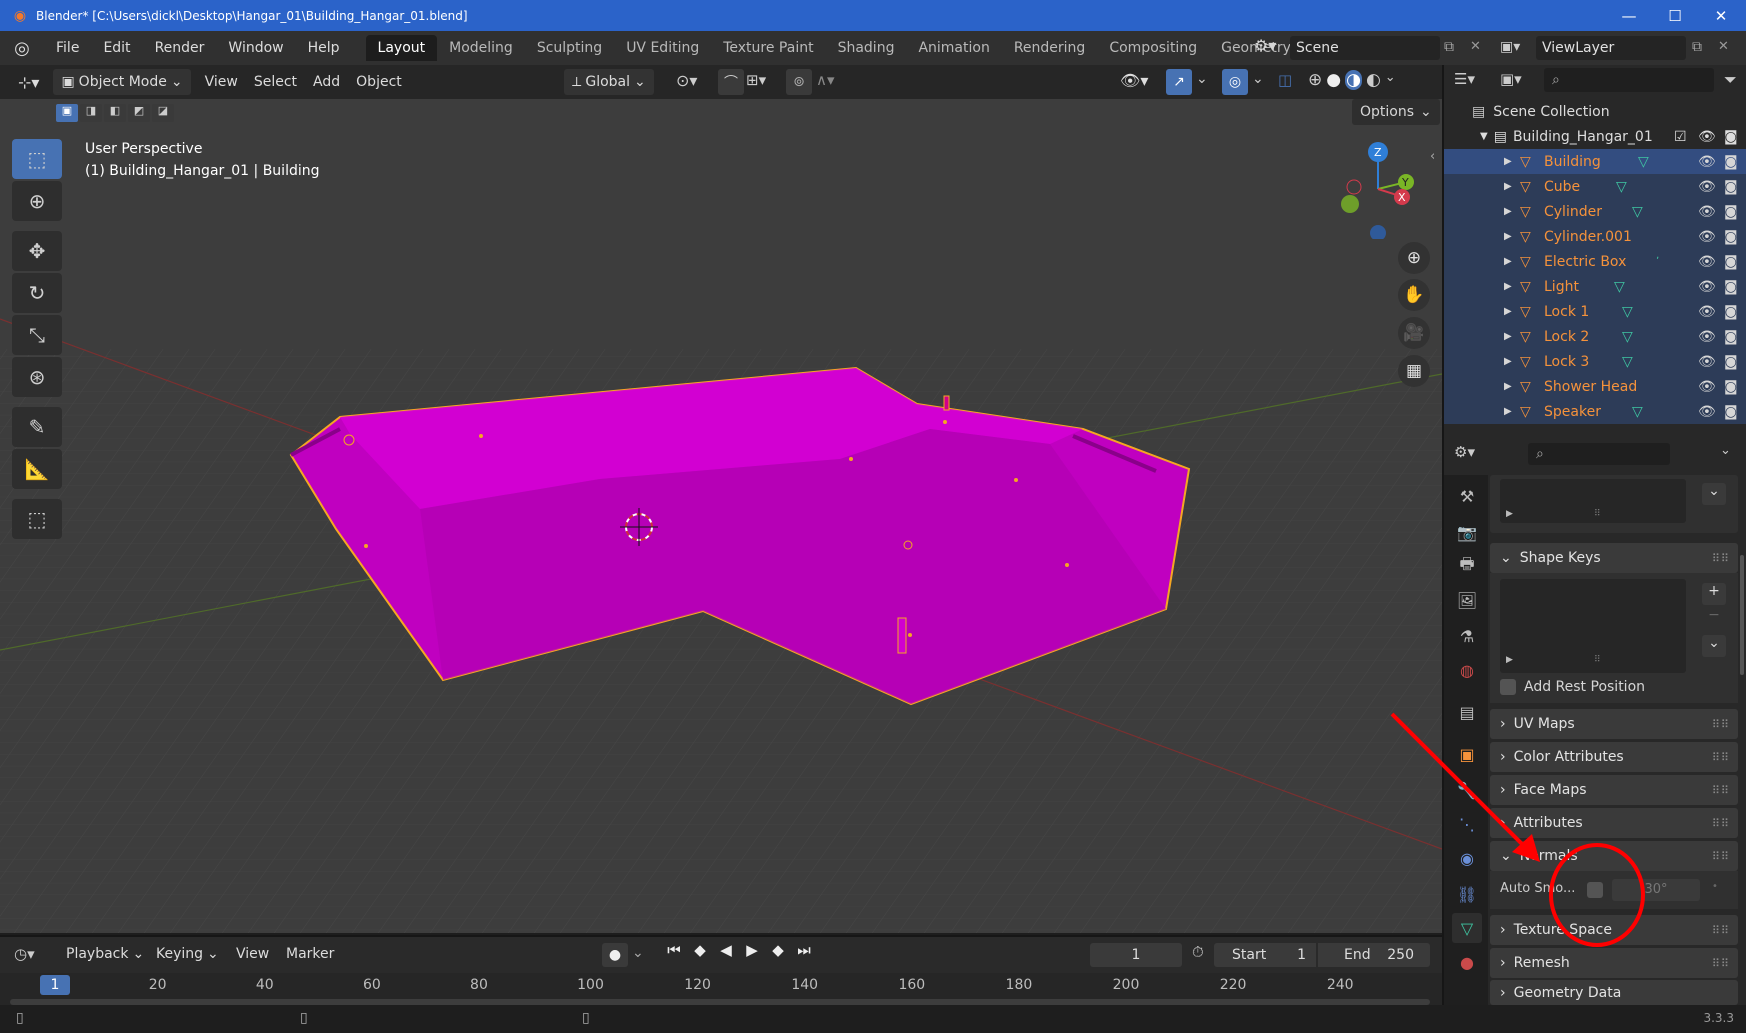 The image size is (1746, 1033). Describe the element at coordinates (1721, 15) in the screenshot. I see `close-window-button: ✕` at that location.